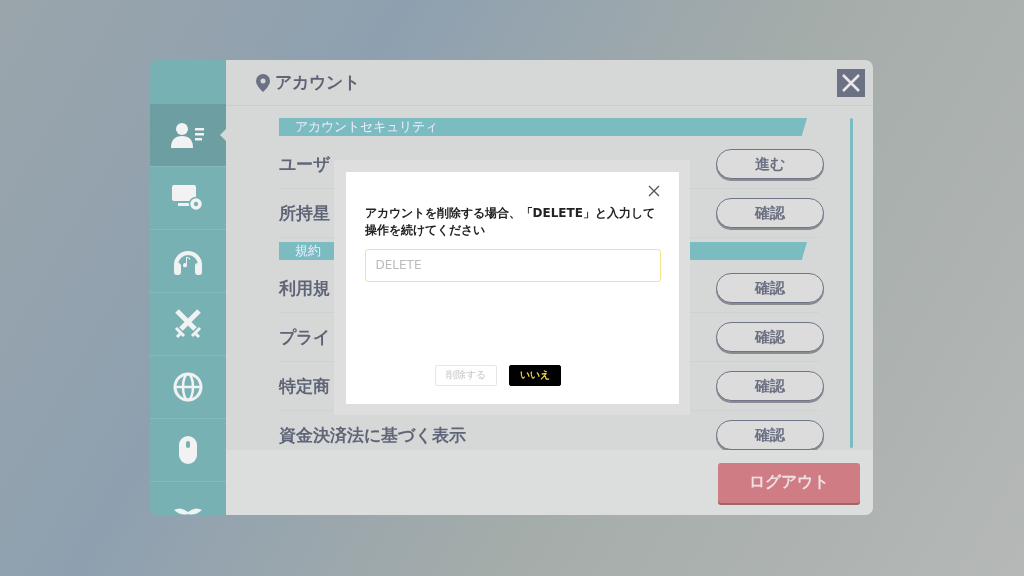 The height and width of the screenshot is (576, 1024). Describe the element at coordinates (263, 82) in the screenshot. I see `map-pin-icon` at that location.